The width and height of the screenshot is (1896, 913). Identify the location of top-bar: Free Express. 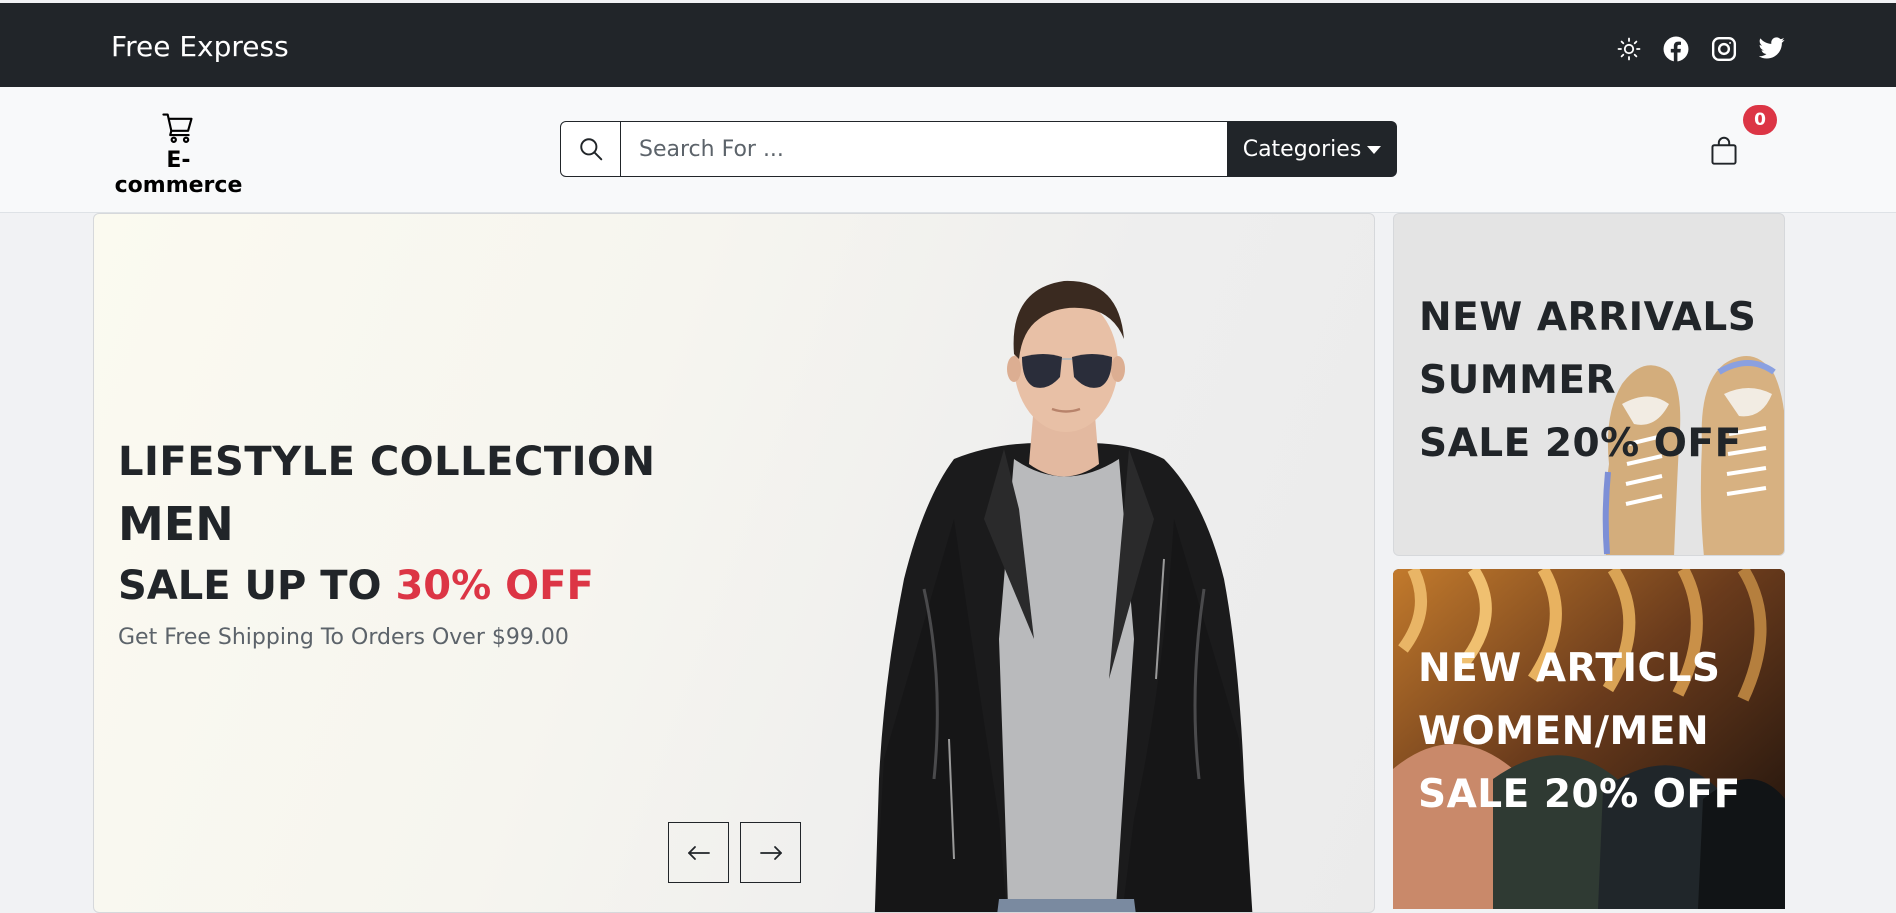
(948, 43).